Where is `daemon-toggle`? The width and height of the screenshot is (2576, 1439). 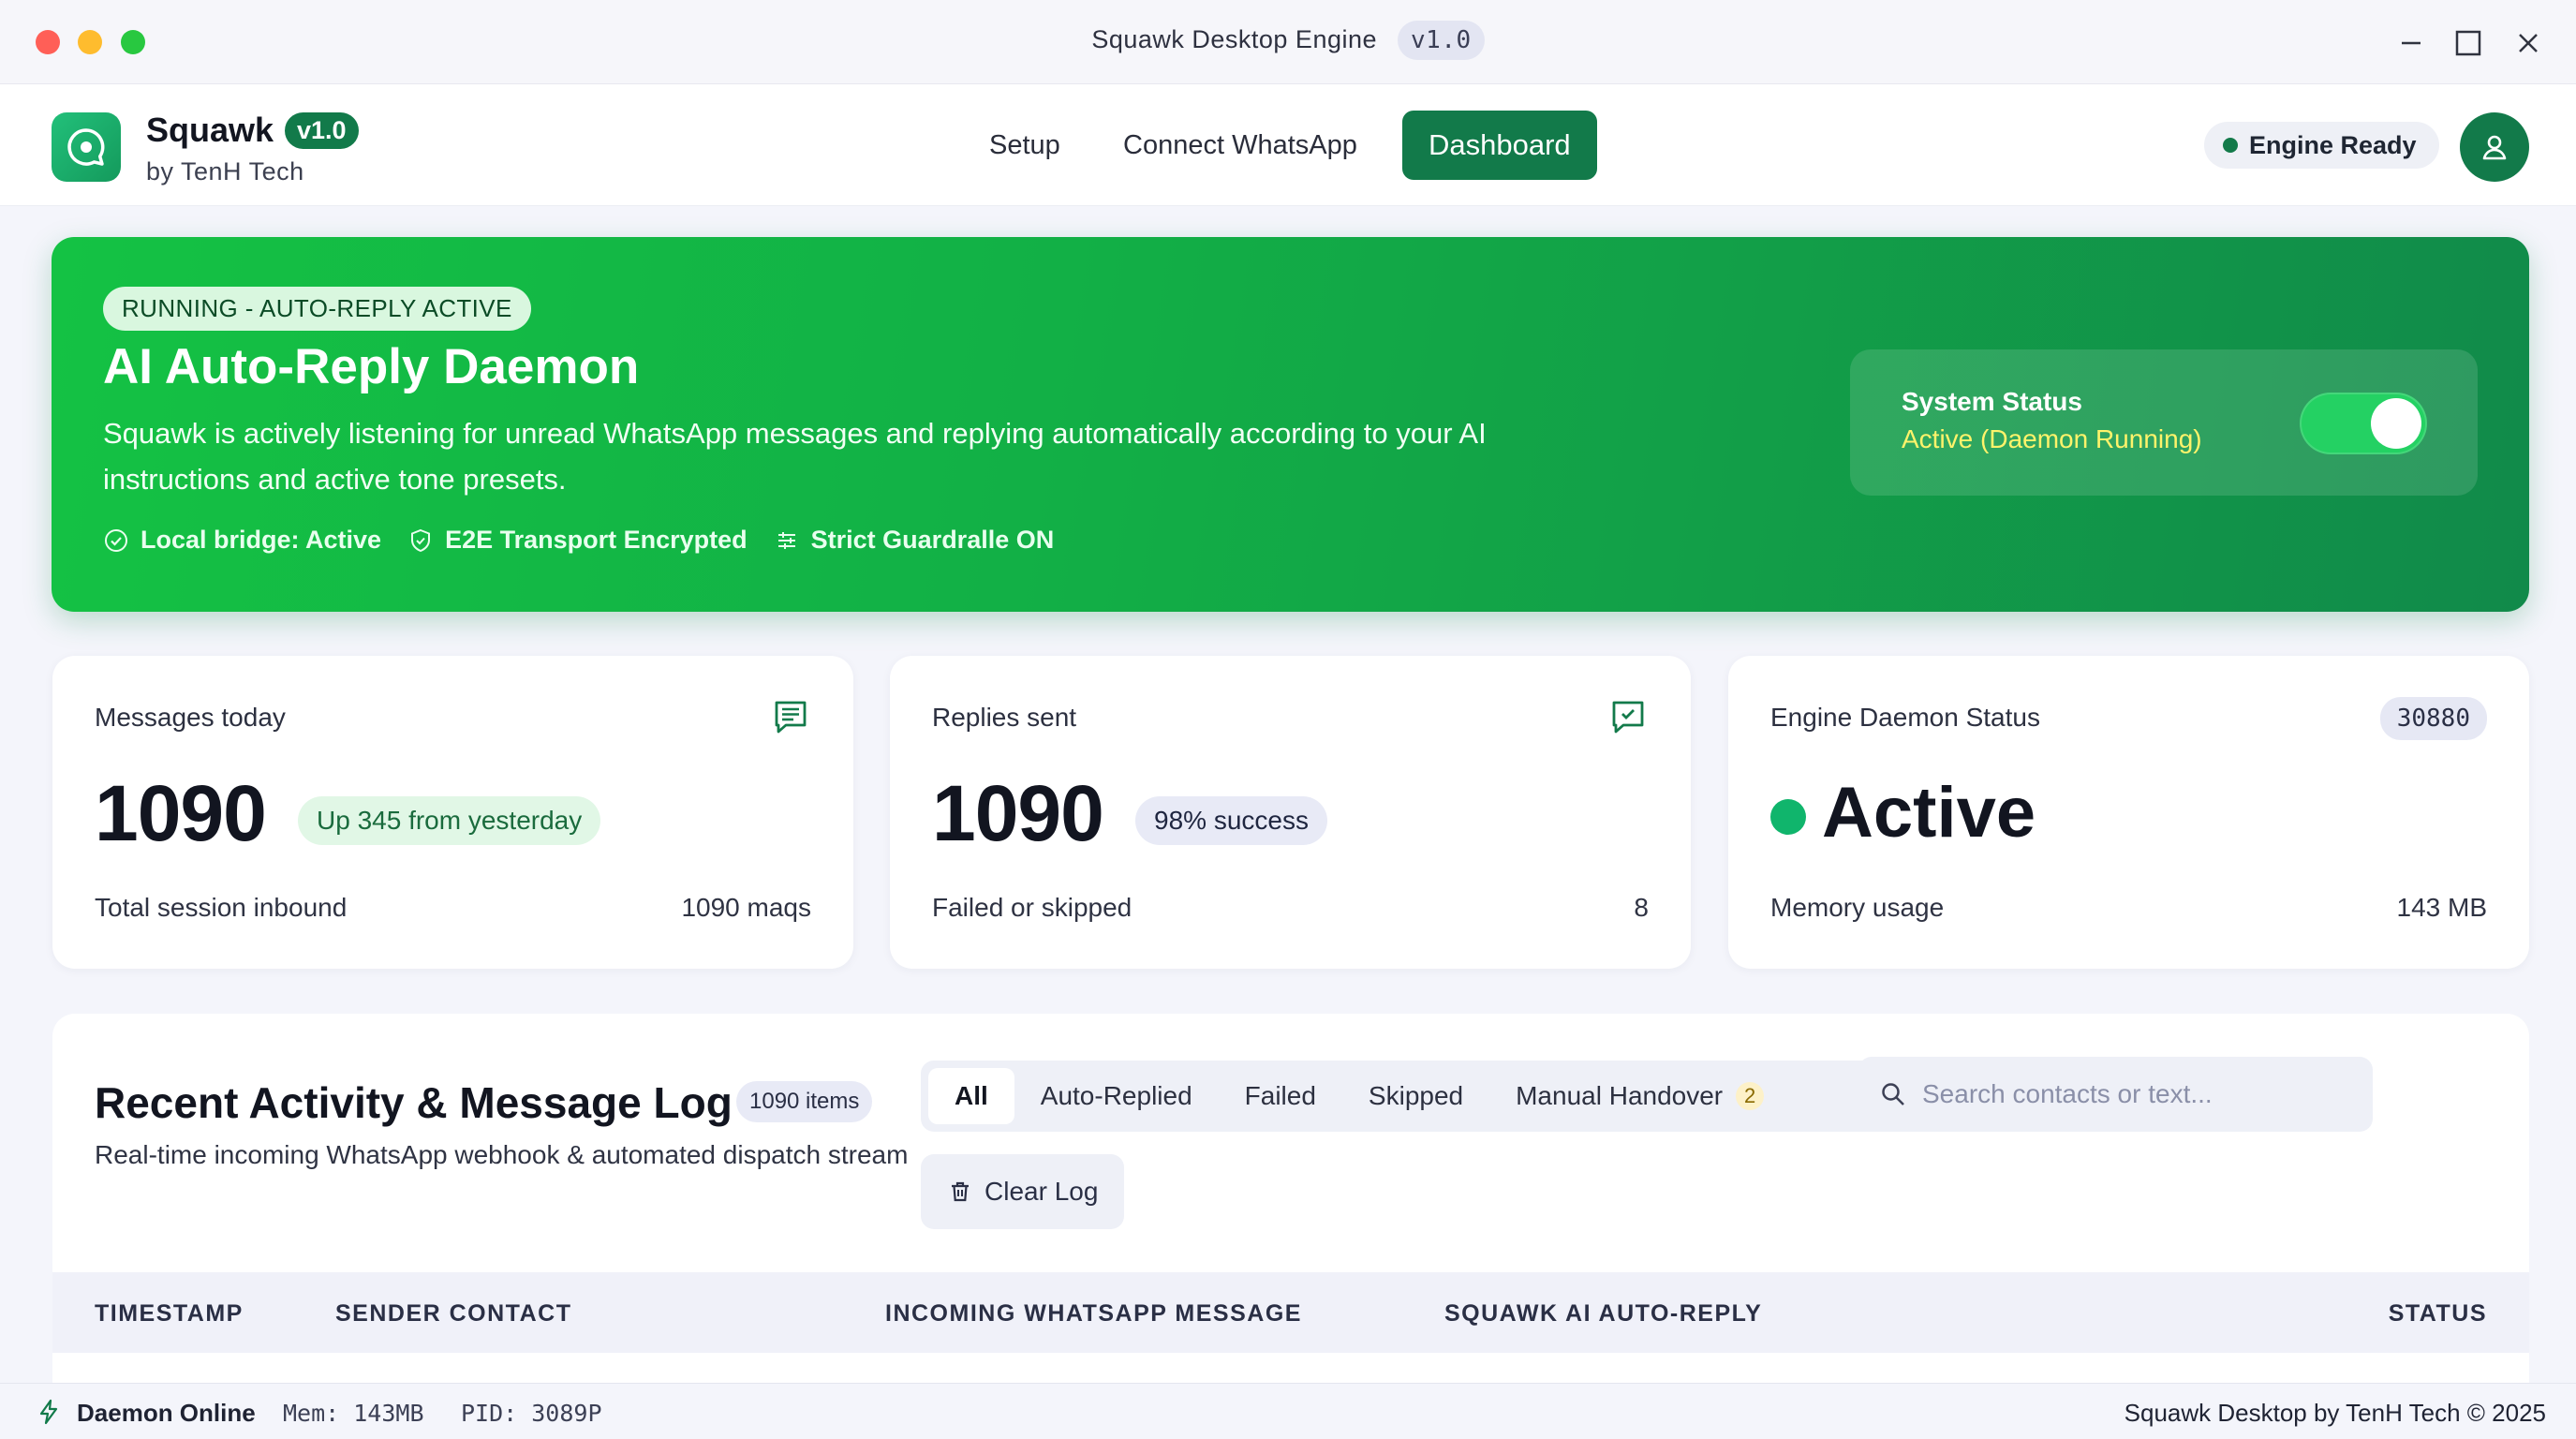
daemon-toggle is located at coordinates (2364, 423).